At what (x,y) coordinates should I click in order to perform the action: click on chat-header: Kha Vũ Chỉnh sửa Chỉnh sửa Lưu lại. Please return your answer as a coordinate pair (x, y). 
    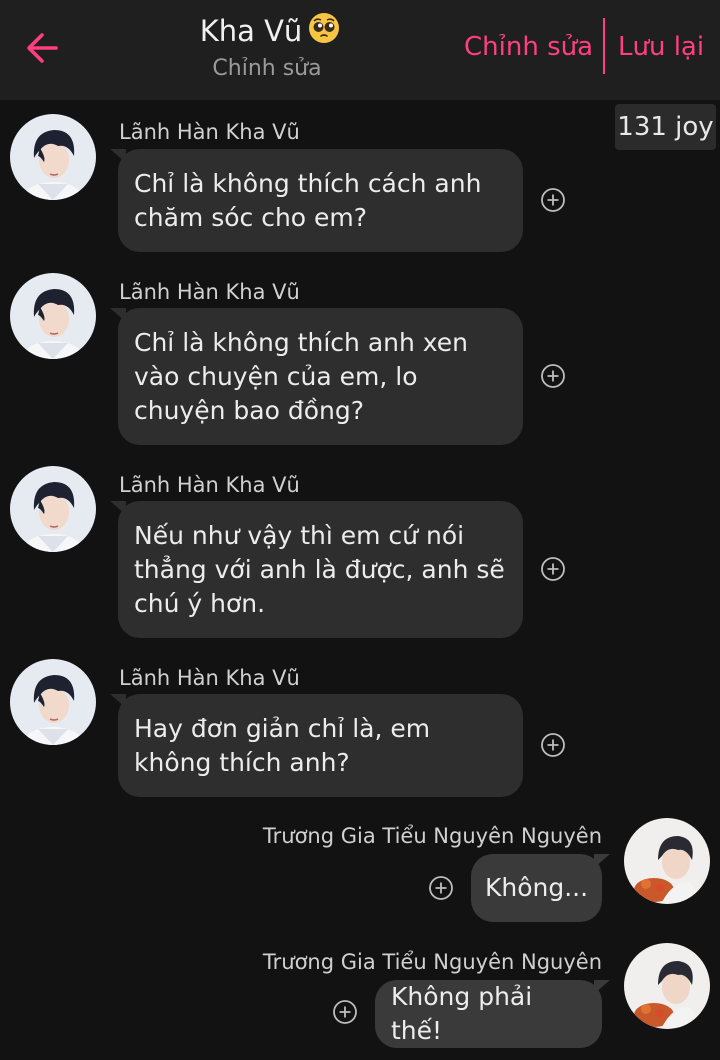
    Looking at the image, I should click on (360, 50).